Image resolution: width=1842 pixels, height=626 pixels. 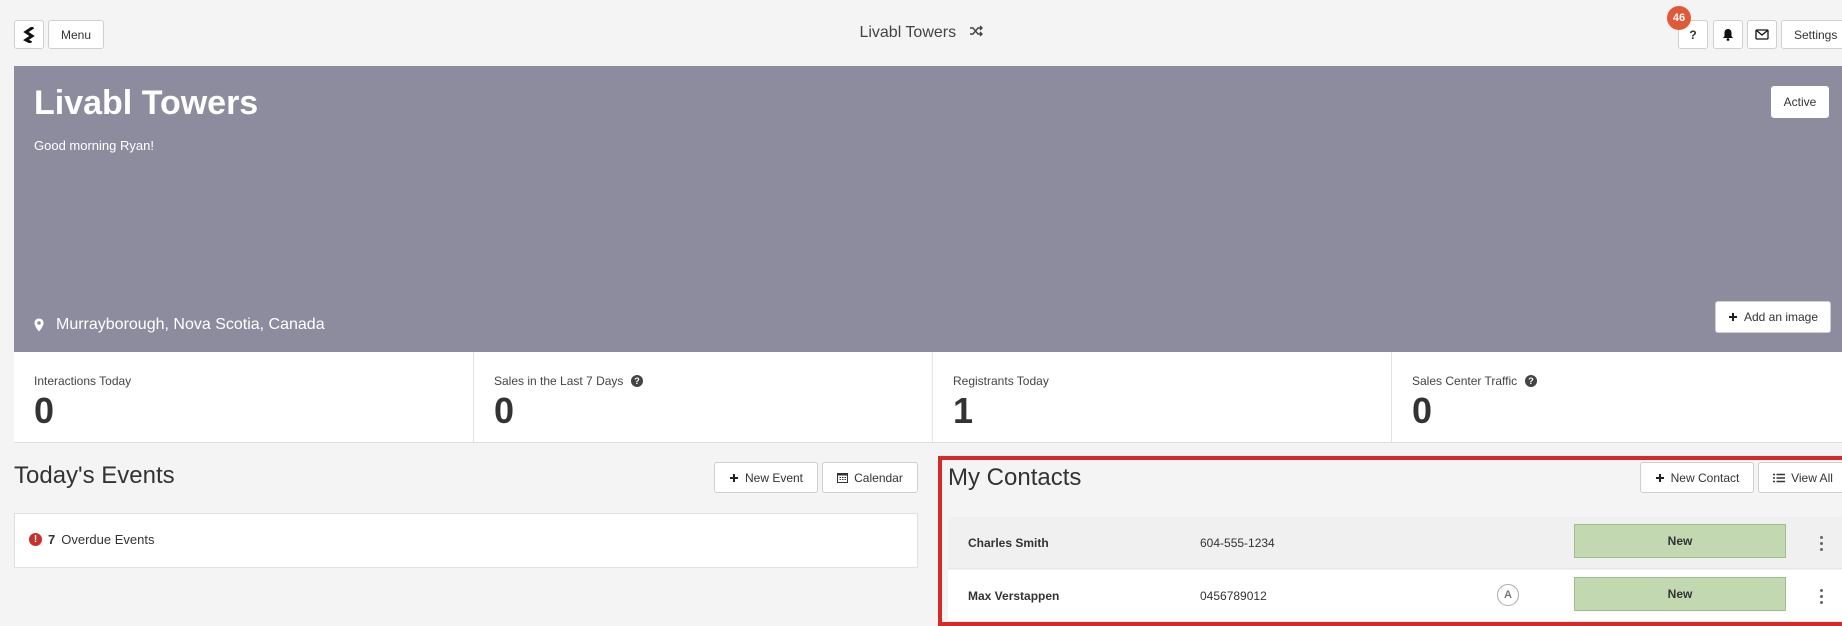 What do you see at coordinates (1395, 543) in the screenshot?
I see `contact-row: Charles Smith 604-555-1234 New` at bounding box center [1395, 543].